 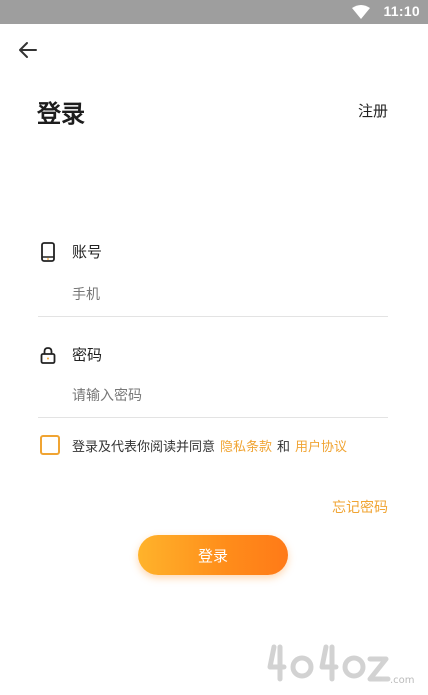 What do you see at coordinates (401, 11) in the screenshot?
I see `status-time: 11:10` at bounding box center [401, 11].